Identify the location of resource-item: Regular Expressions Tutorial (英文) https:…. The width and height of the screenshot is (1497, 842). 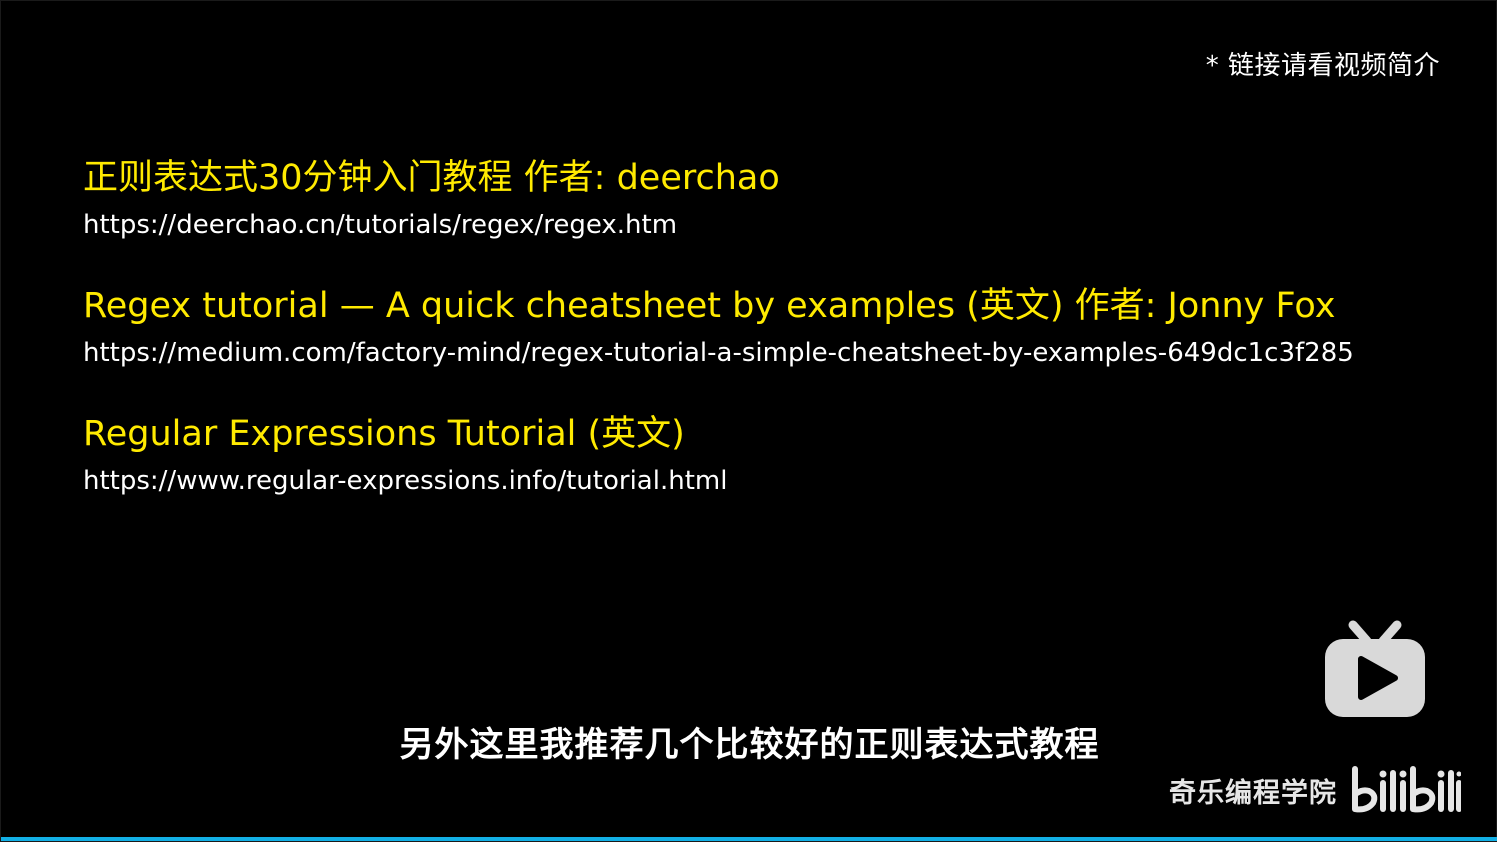
(753, 454).